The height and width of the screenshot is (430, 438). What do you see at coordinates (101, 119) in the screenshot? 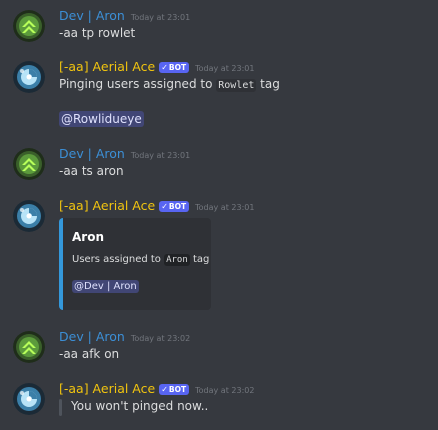
I see `user-mention: @Rowlidueye` at bounding box center [101, 119].